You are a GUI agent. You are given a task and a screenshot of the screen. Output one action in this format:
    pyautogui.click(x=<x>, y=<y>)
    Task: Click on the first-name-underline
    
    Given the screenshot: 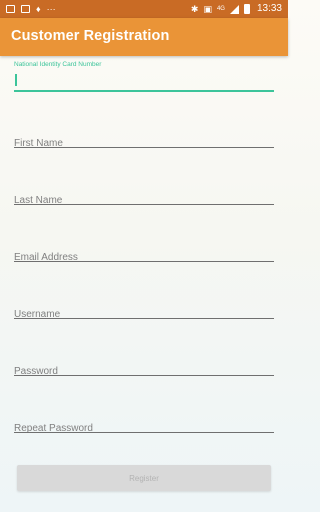 What is the action you would take?
    pyautogui.click(x=144, y=147)
    